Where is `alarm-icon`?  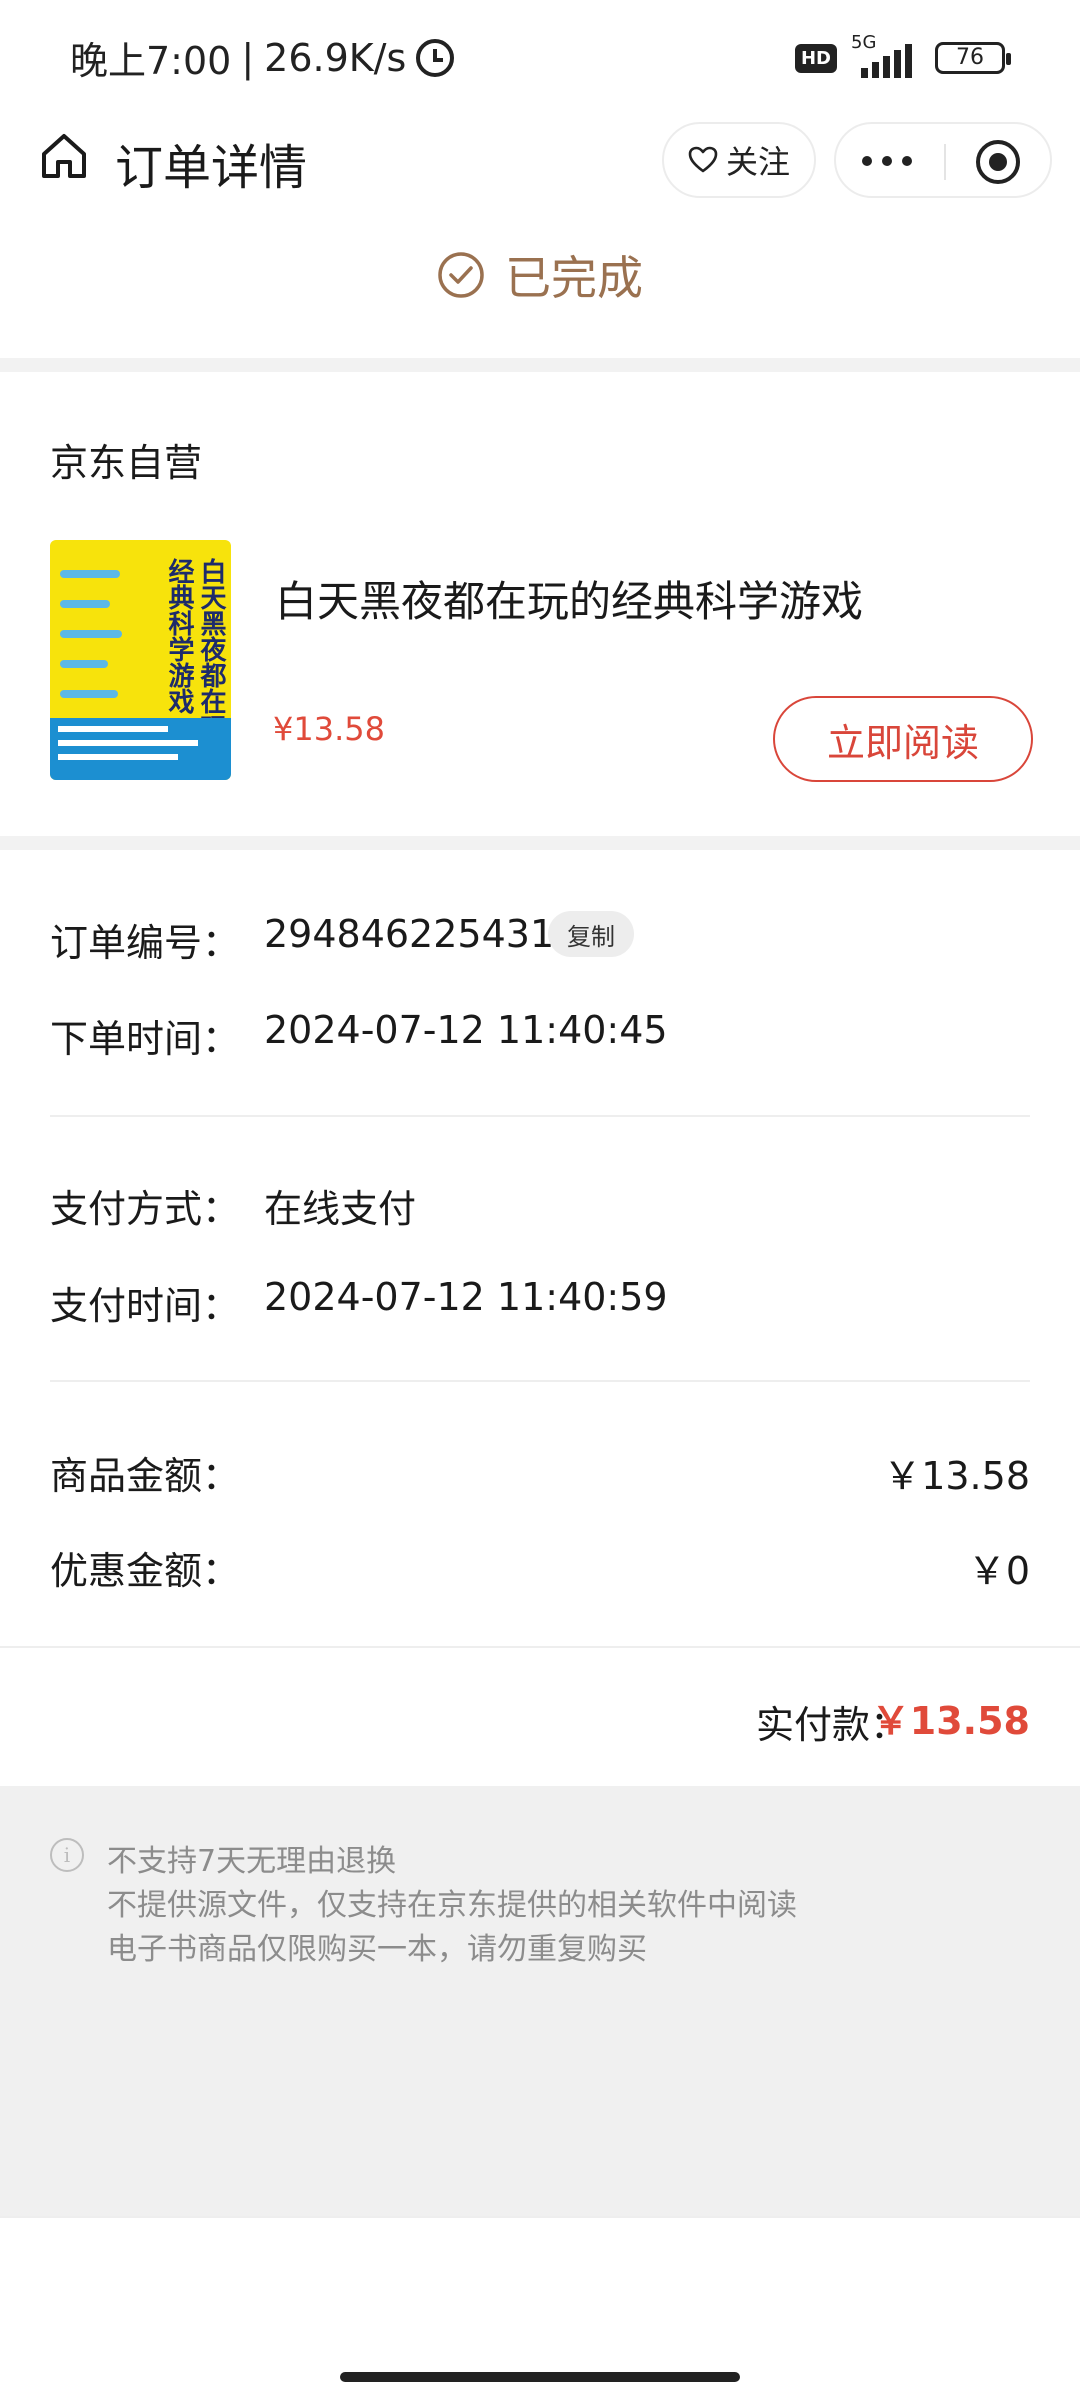
alarm-icon is located at coordinates (435, 57).